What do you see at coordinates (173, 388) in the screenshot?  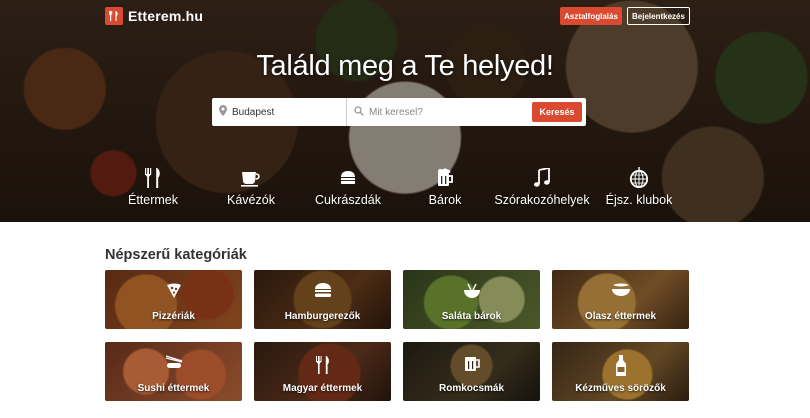 I see `tile-label: Sushi éttermek` at bounding box center [173, 388].